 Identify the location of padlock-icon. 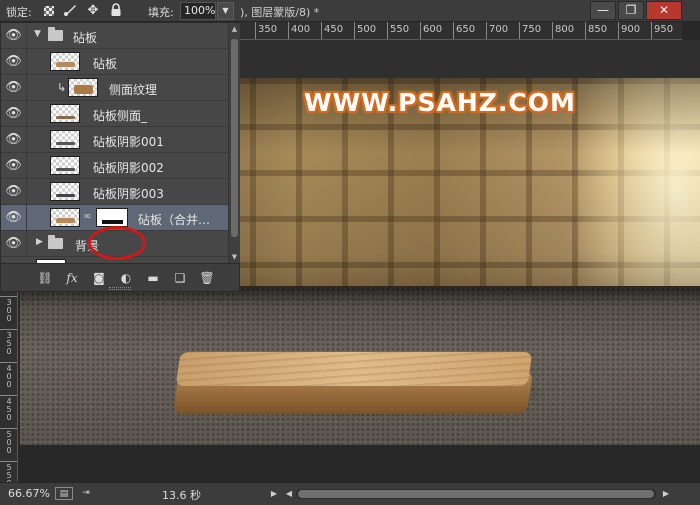
(116, 11).